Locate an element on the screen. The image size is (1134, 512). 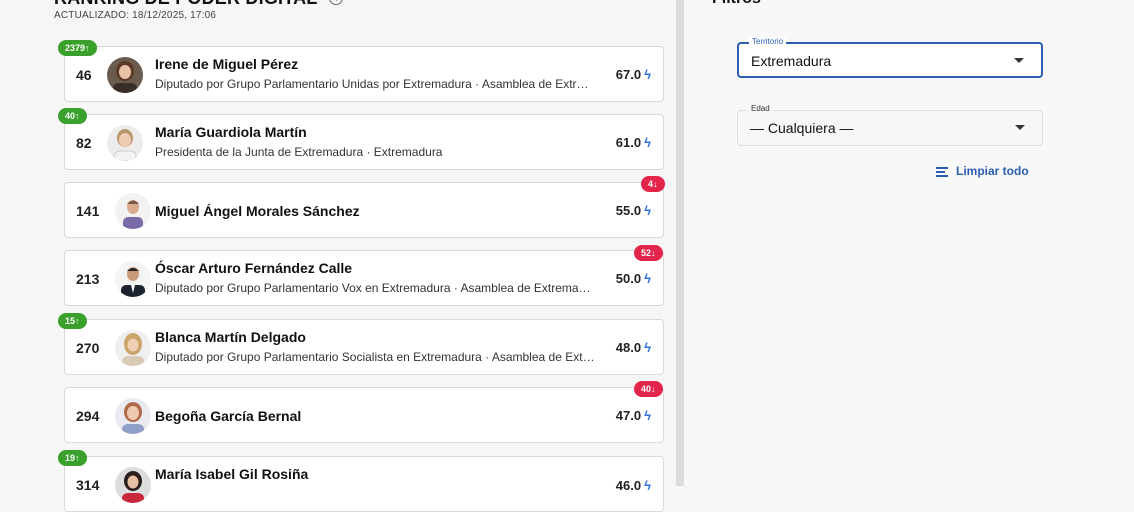
rank-number: 213 is located at coordinates (88, 279).